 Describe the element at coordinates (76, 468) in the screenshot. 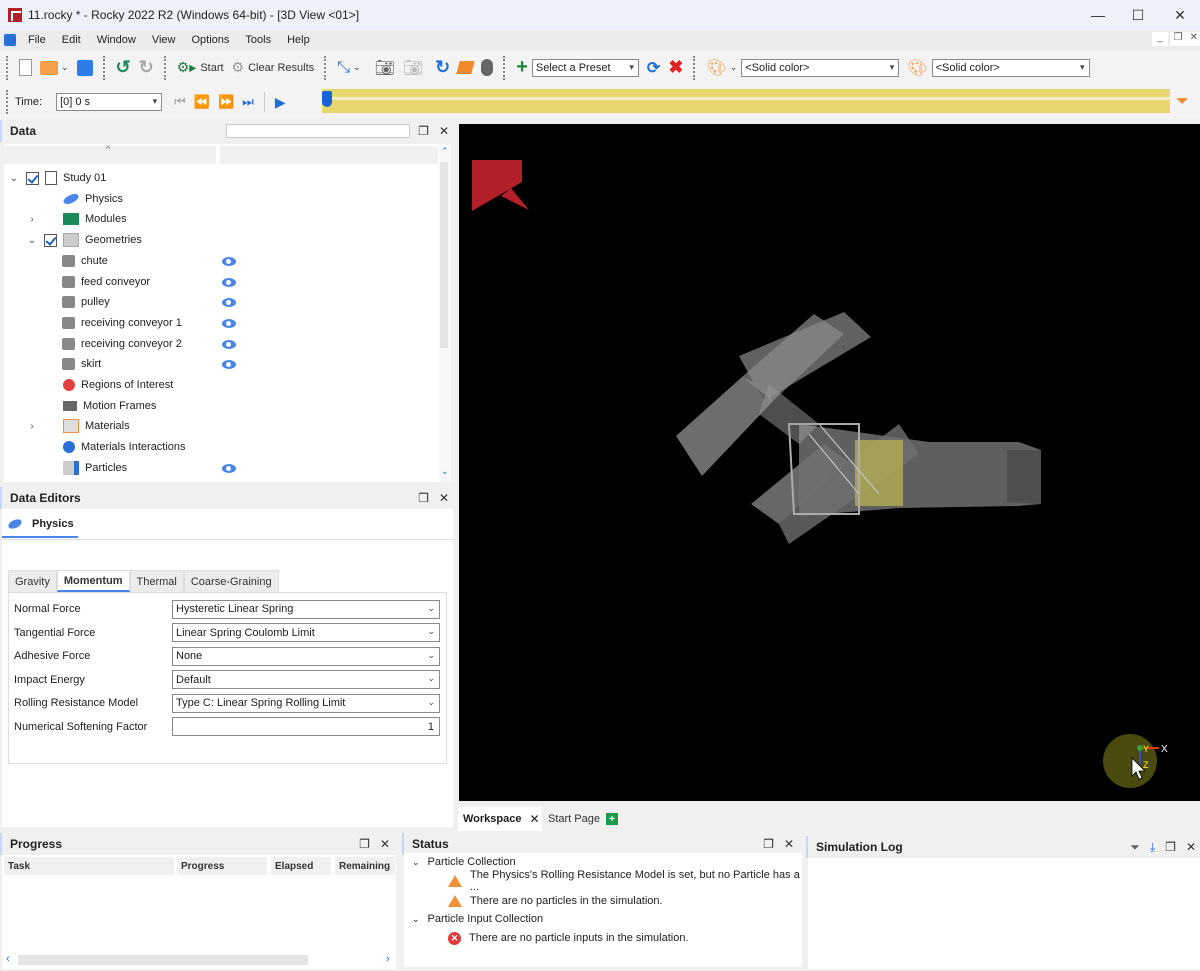

I see `tree-item: Particles` at that location.